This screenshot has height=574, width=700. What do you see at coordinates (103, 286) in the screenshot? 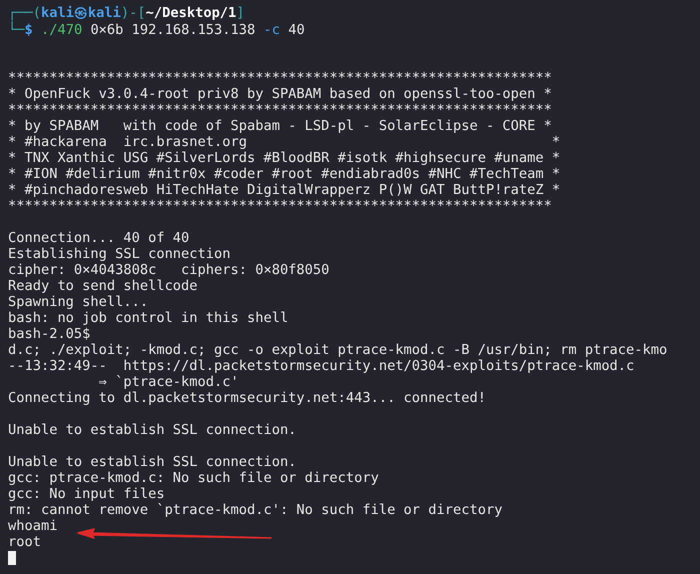
I see `output-line: Ready to send shellcode` at bounding box center [103, 286].